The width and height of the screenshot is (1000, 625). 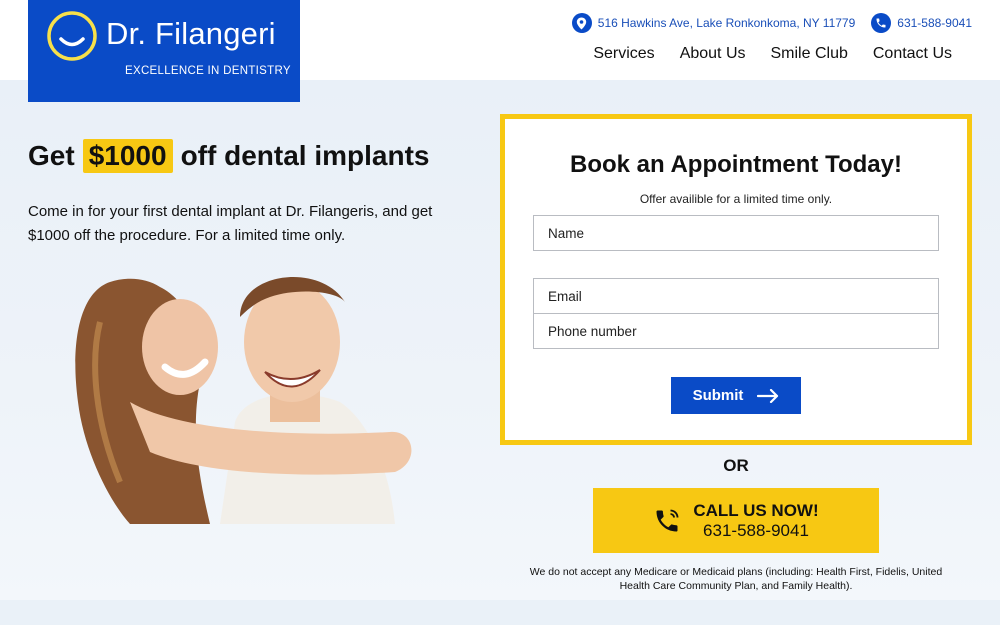 I want to click on name-input: Name, so click(x=736, y=233).